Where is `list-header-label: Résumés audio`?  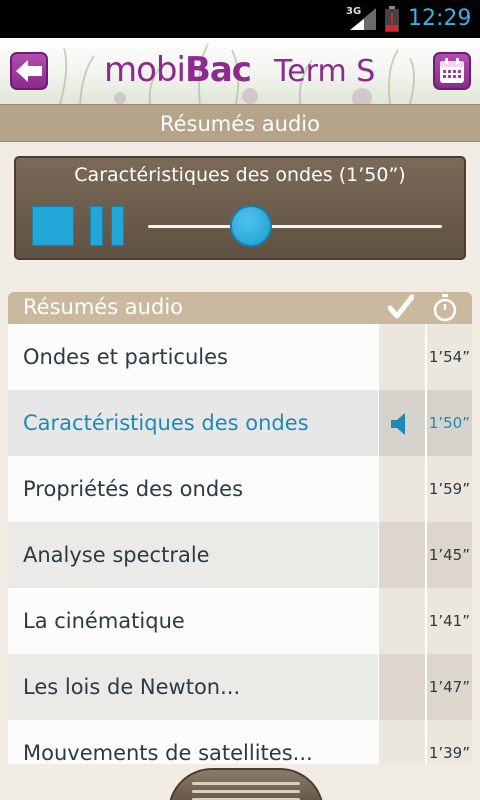
list-header-label: Résumés audio is located at coordinates (103, 307).